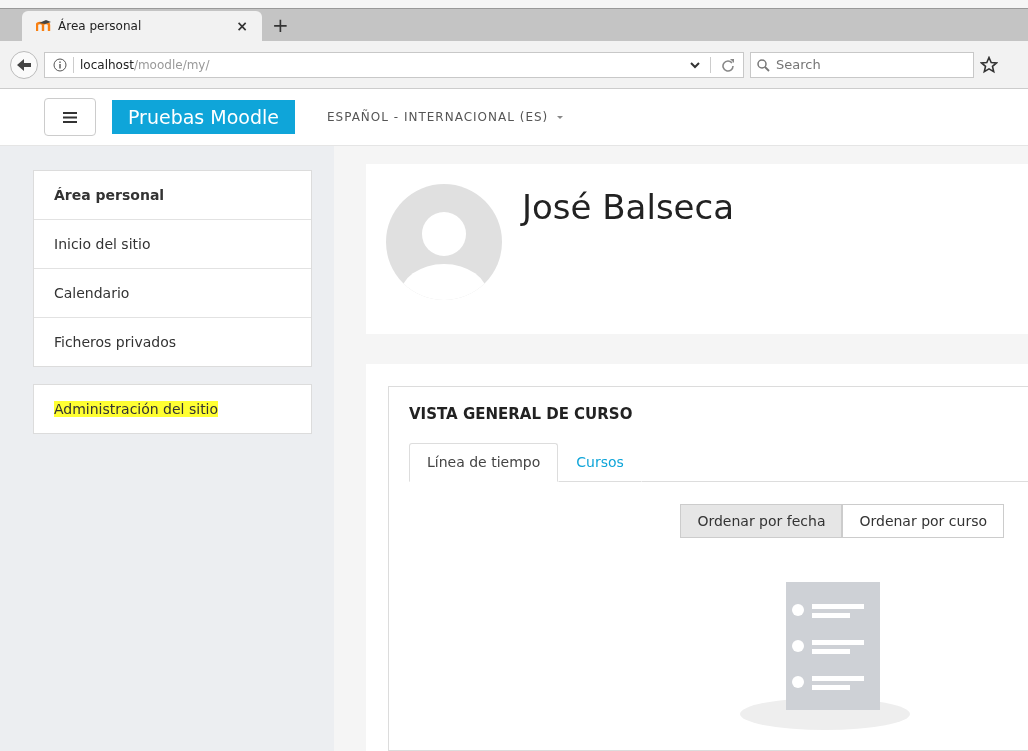  Describe the element at coordinates (446, 117) in the screenshot. I see `language-menu: ESPAÑOL - INTERNACIONAL (ES)` at that location.